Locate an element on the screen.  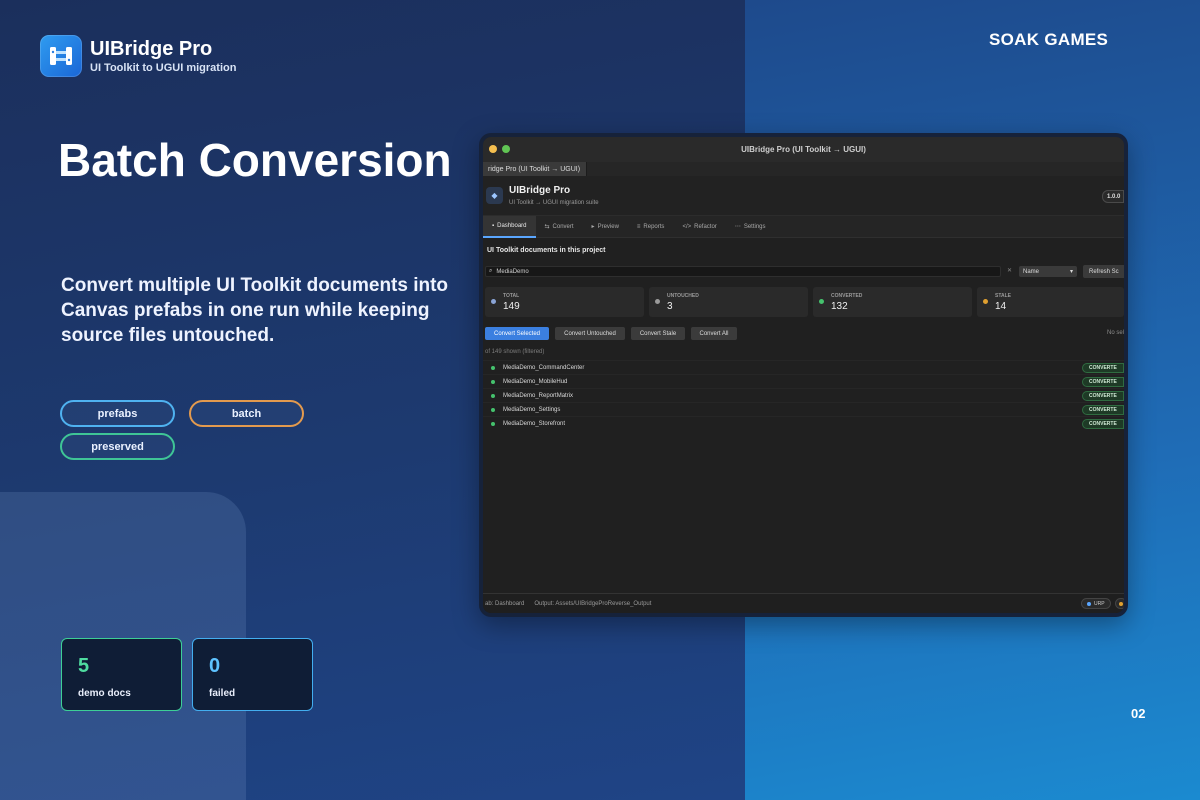
sort-value: Name is located at coordinates (1031, 271).